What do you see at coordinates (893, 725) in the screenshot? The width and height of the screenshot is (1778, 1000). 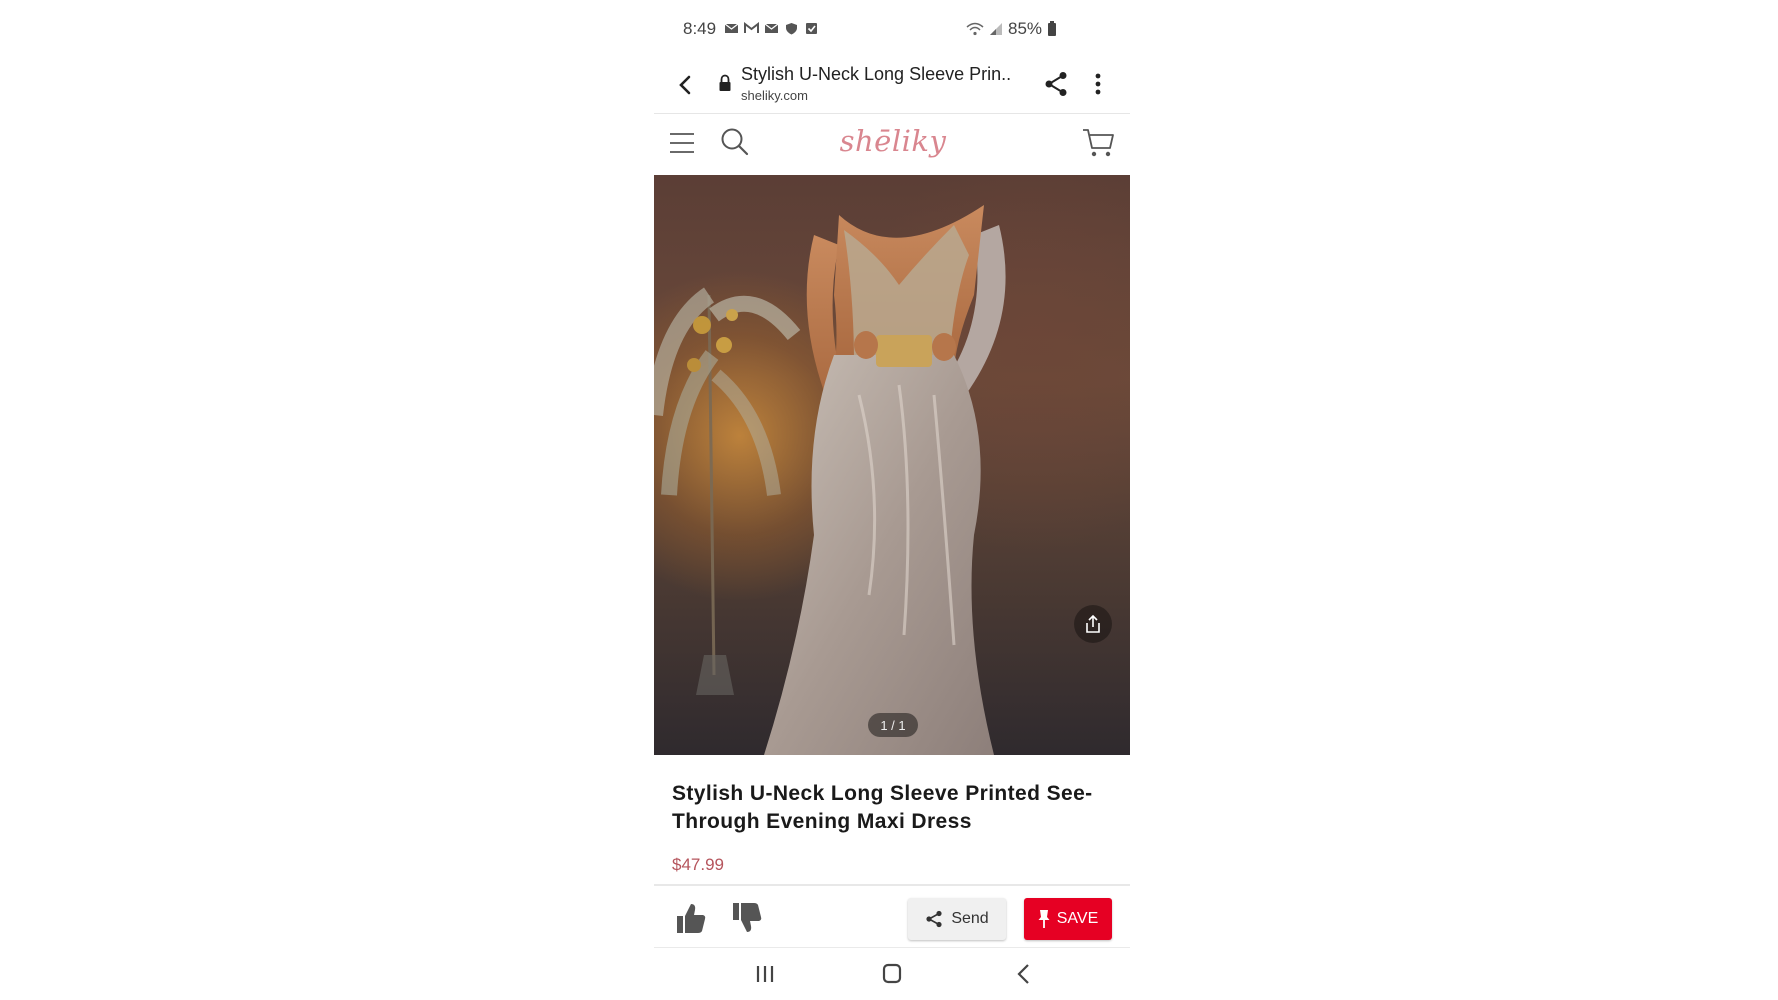 I see `image-counter: 1 / 1` at bounding box center [893, 725].